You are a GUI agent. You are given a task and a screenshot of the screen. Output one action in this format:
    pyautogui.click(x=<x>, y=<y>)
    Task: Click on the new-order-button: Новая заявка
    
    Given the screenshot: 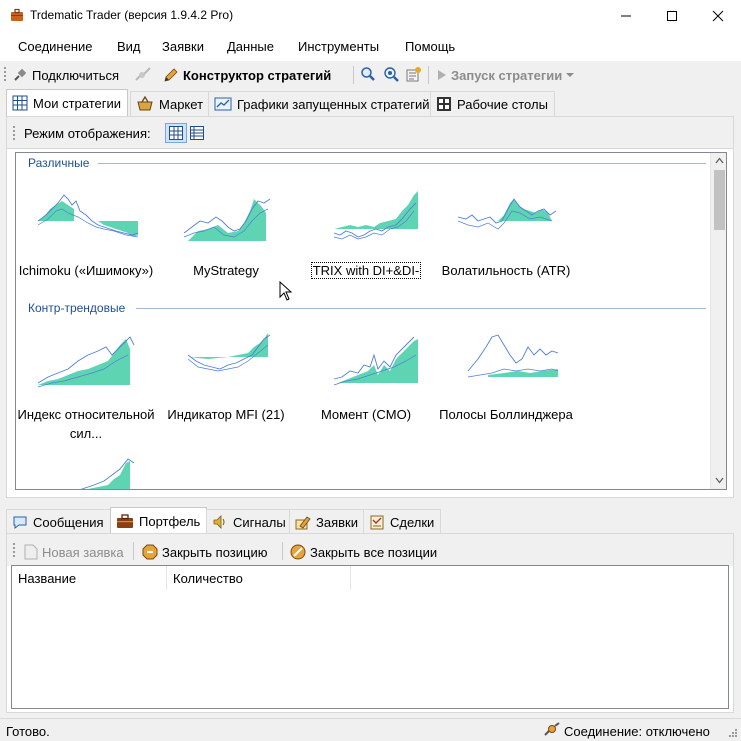 What is the action you would take?
    pyautogui.click(x=74, y=552)
    